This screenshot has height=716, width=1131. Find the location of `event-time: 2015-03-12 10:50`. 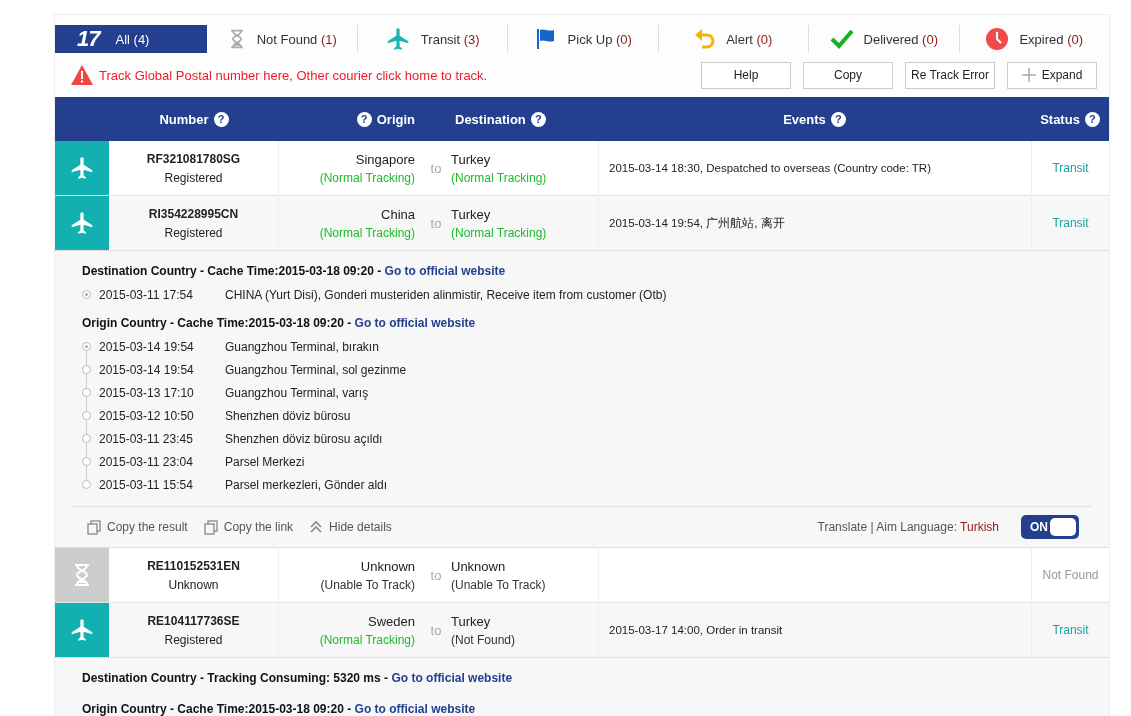

event-time: 2015-03-12 10:50 is located at coordinates (147, 415).